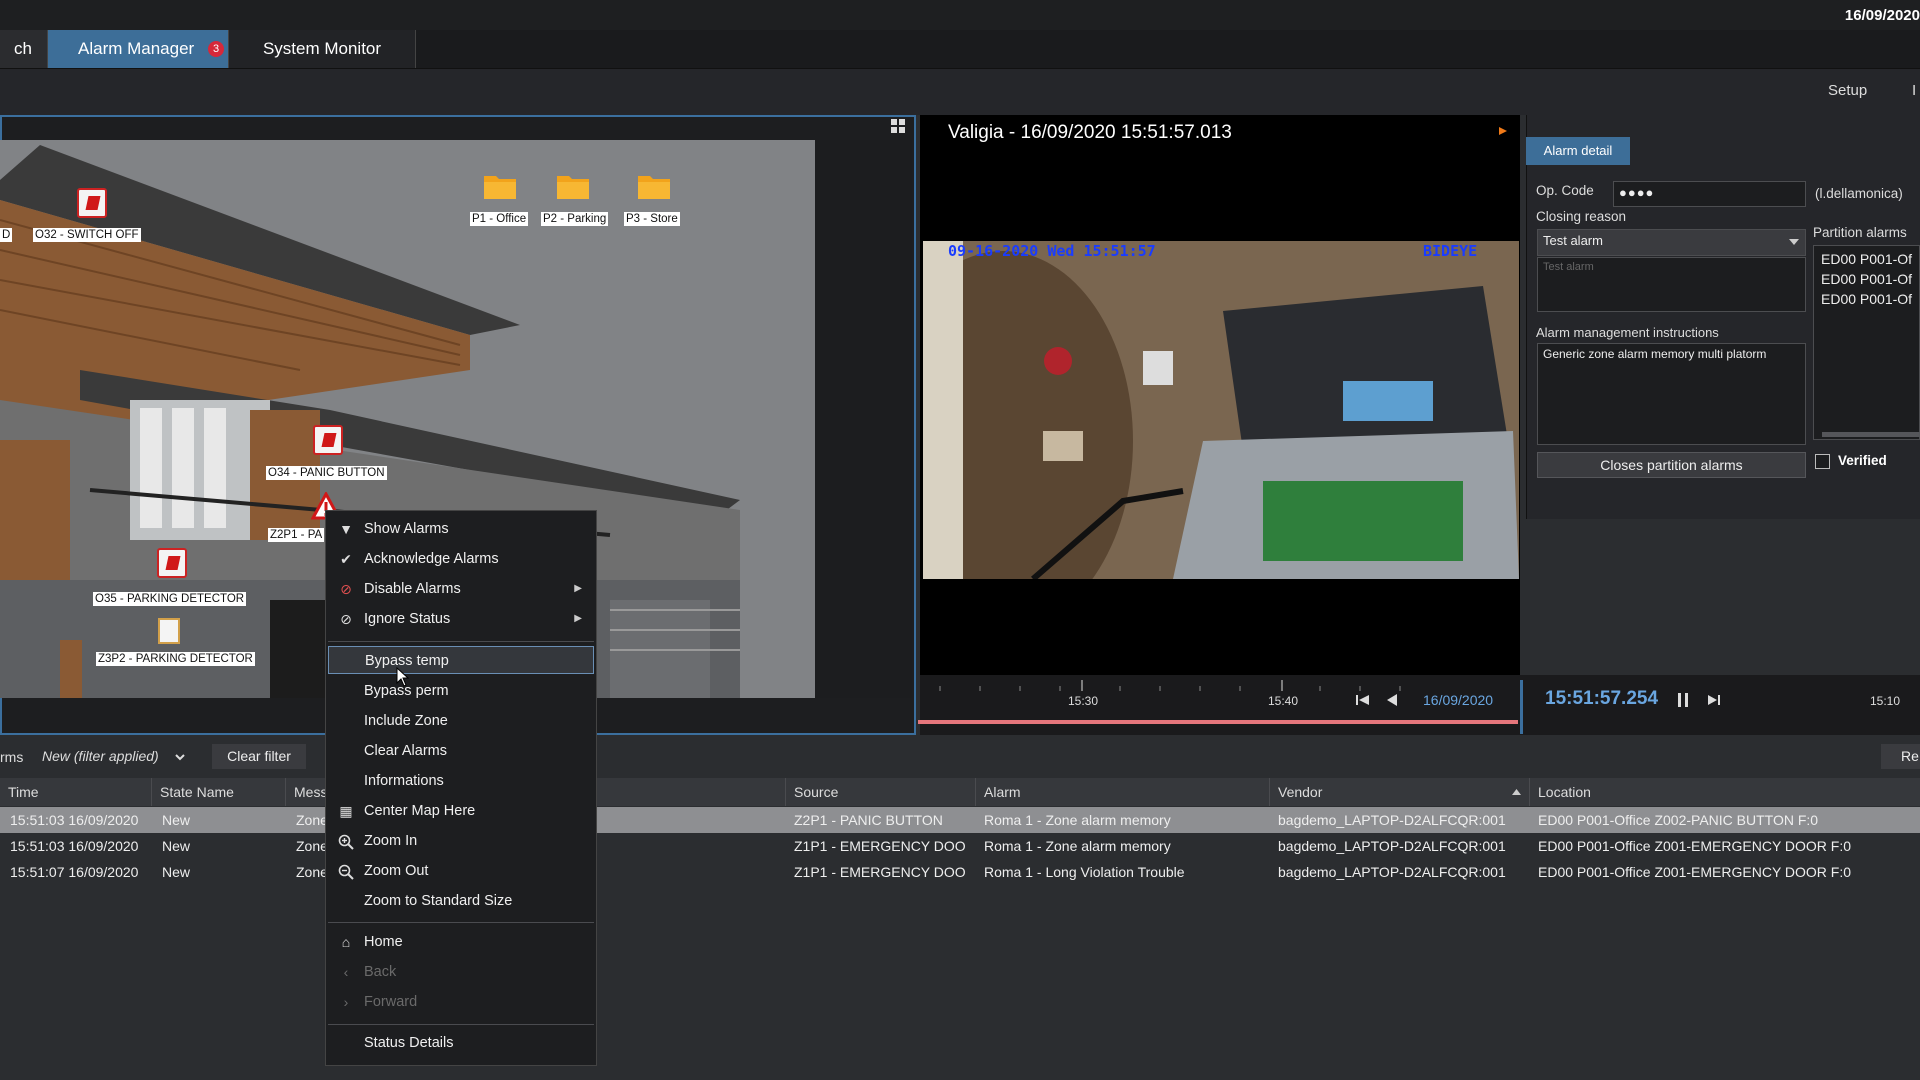  Describe the element at coordinates (1900, 756) in the screenshot. I see `refresh-button: Re` at that location.